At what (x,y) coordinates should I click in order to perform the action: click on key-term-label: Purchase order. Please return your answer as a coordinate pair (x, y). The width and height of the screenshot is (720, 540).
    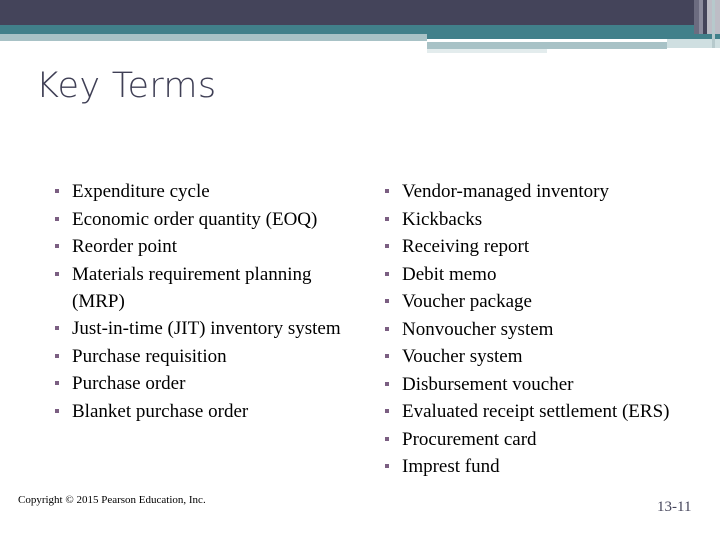
    Looking at the image, I should click on (129, 383).